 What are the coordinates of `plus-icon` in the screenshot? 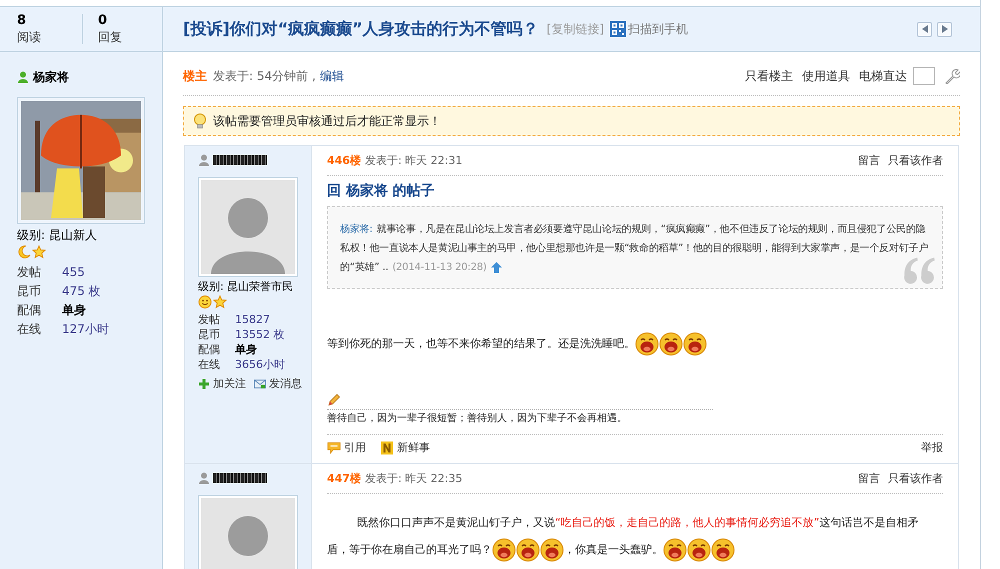 It's located at (204, 384).